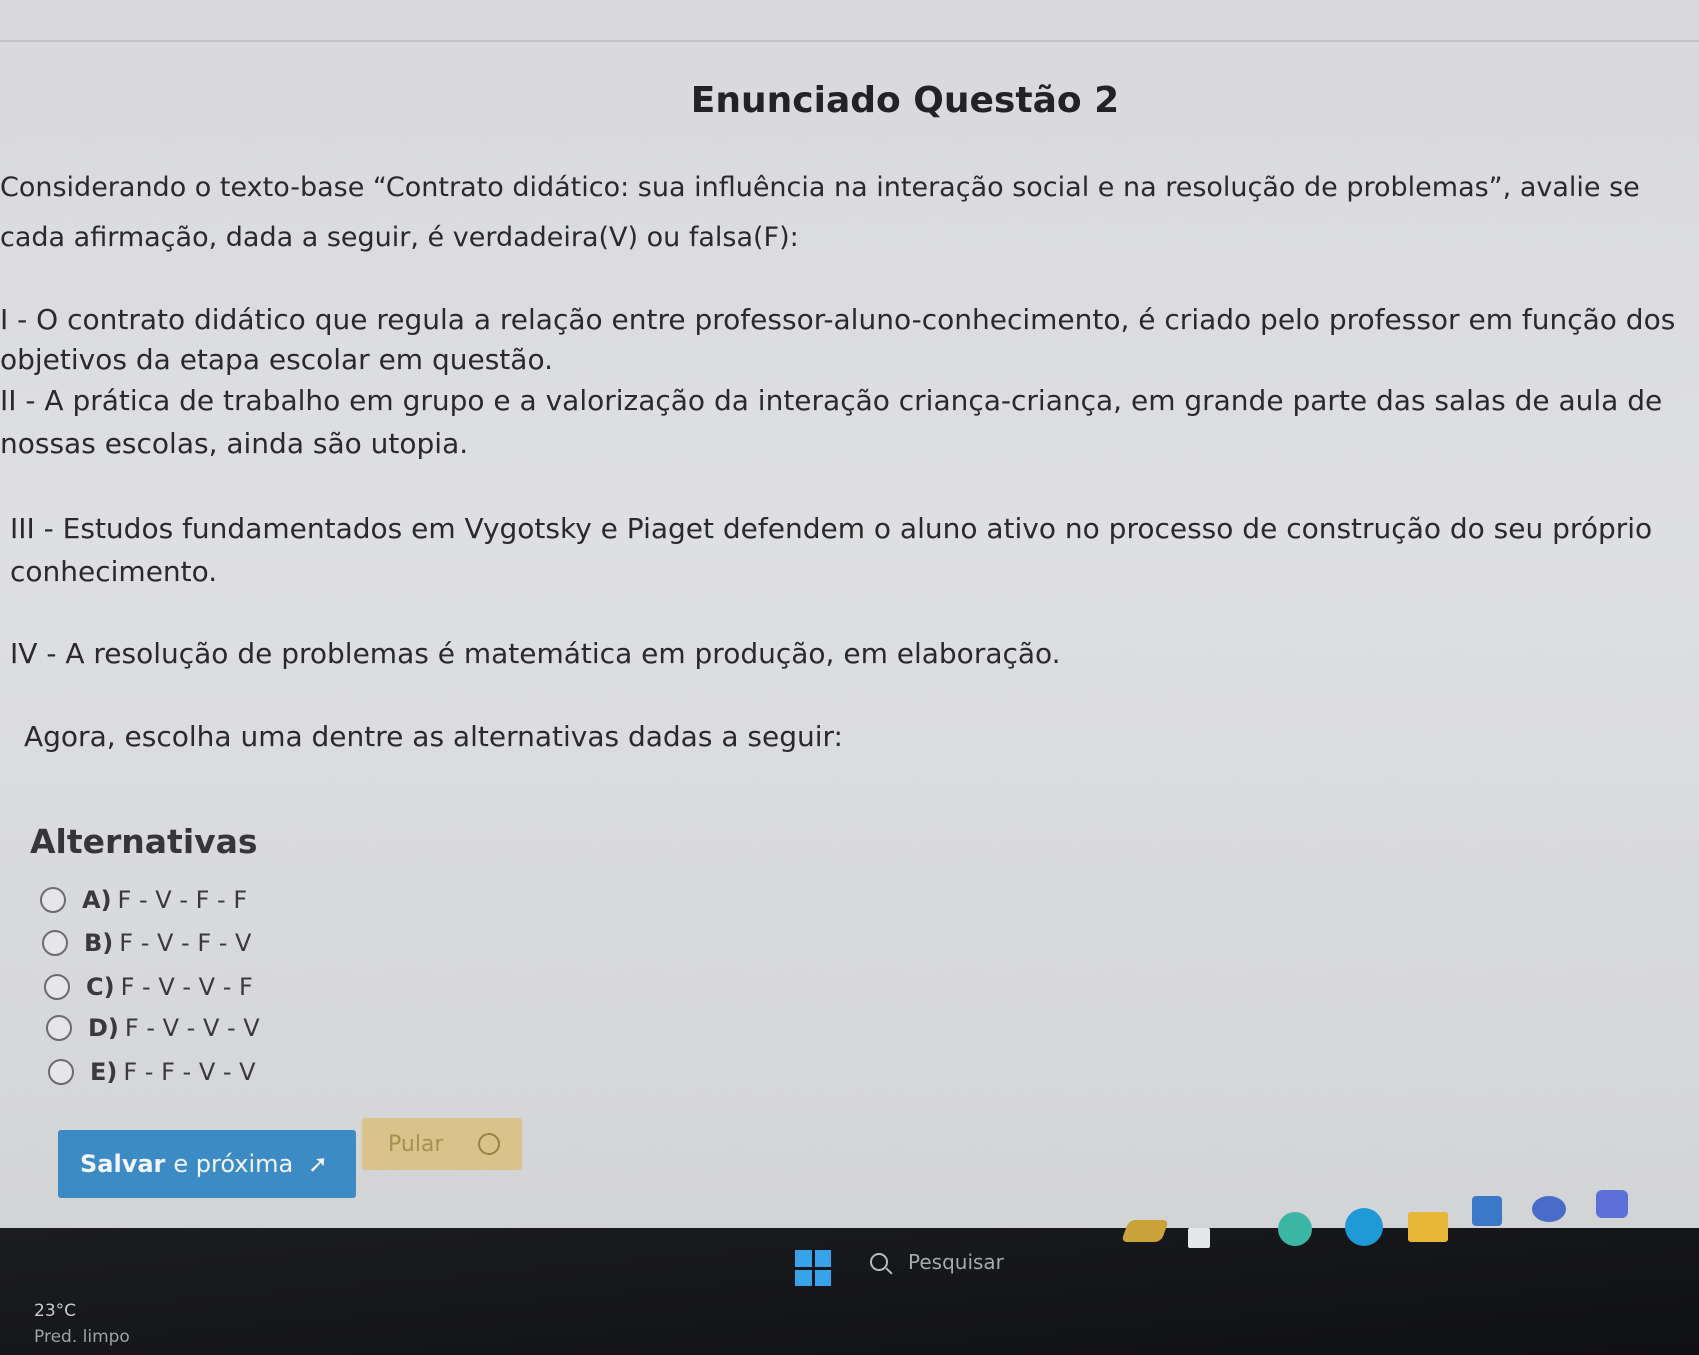 The image size is (1699, 1355). Describe the element at coordinates (182, 900) in the screenshot. I see `option-text: F - V - F - F` at that location.